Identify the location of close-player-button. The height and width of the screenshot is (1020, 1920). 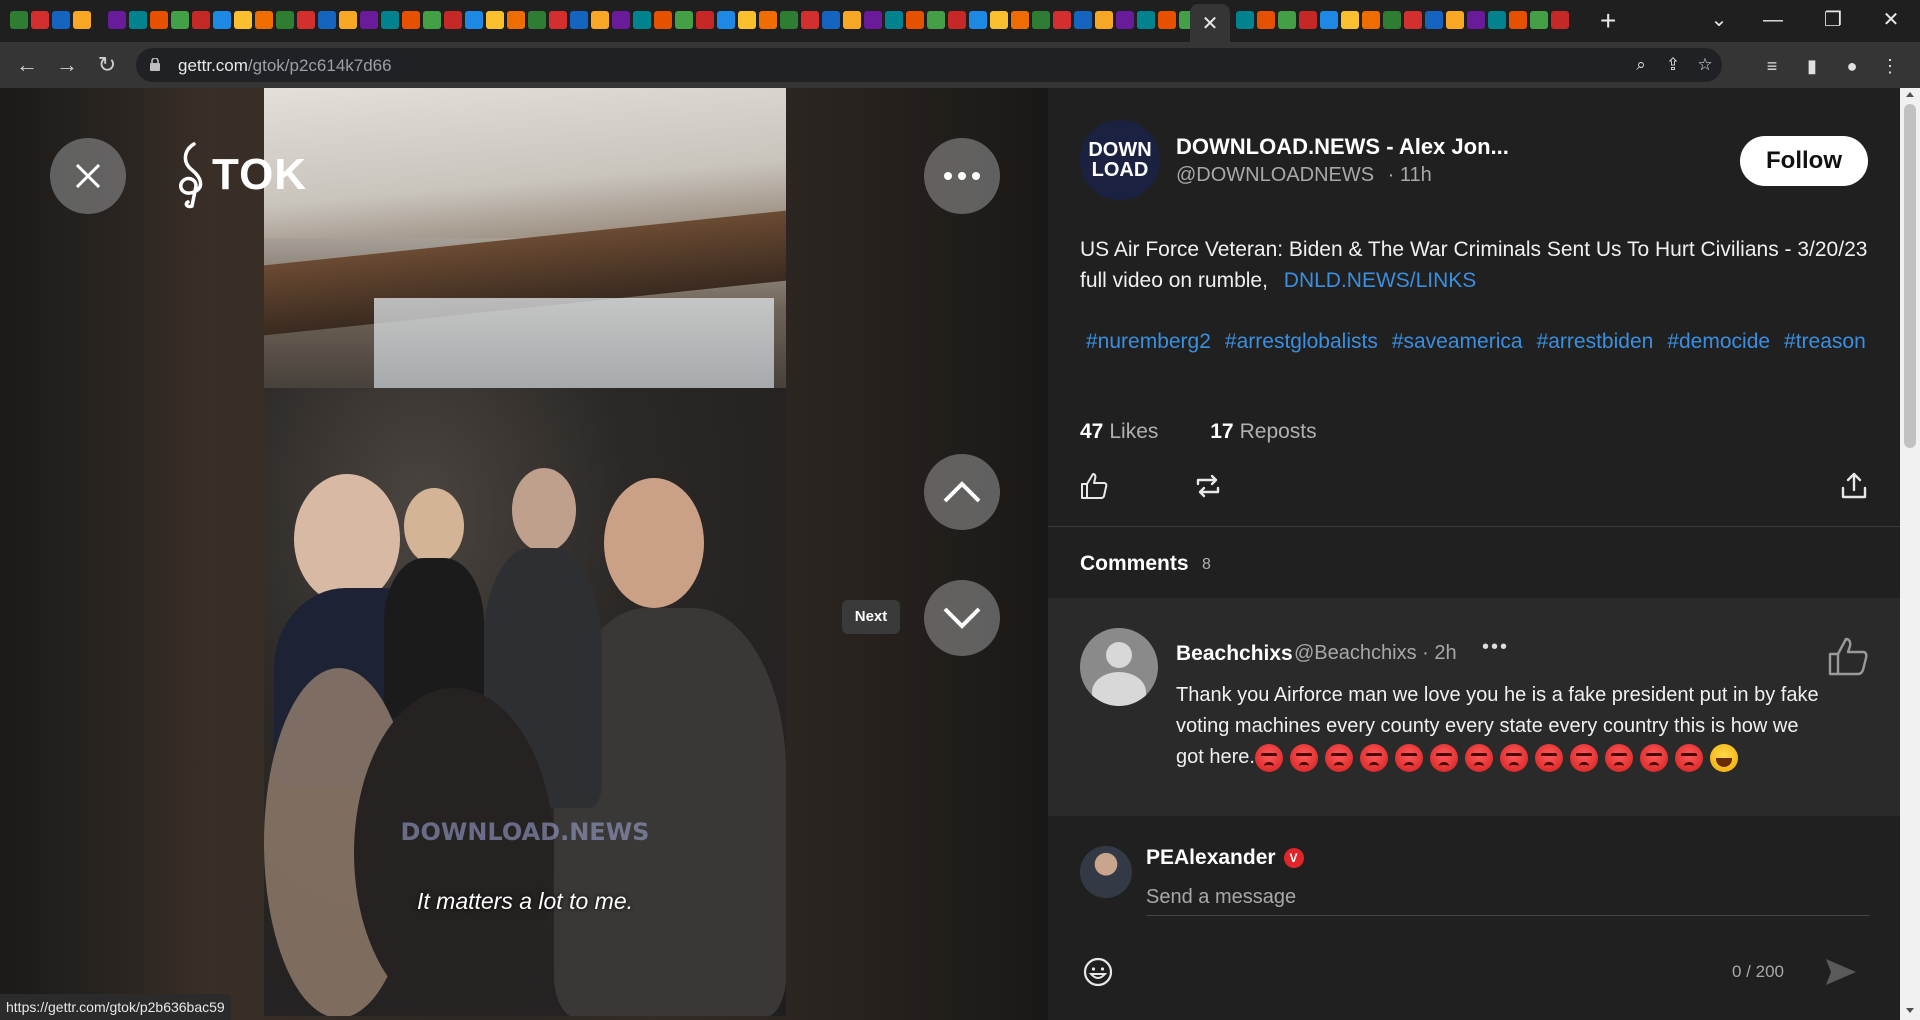
(88, 176).